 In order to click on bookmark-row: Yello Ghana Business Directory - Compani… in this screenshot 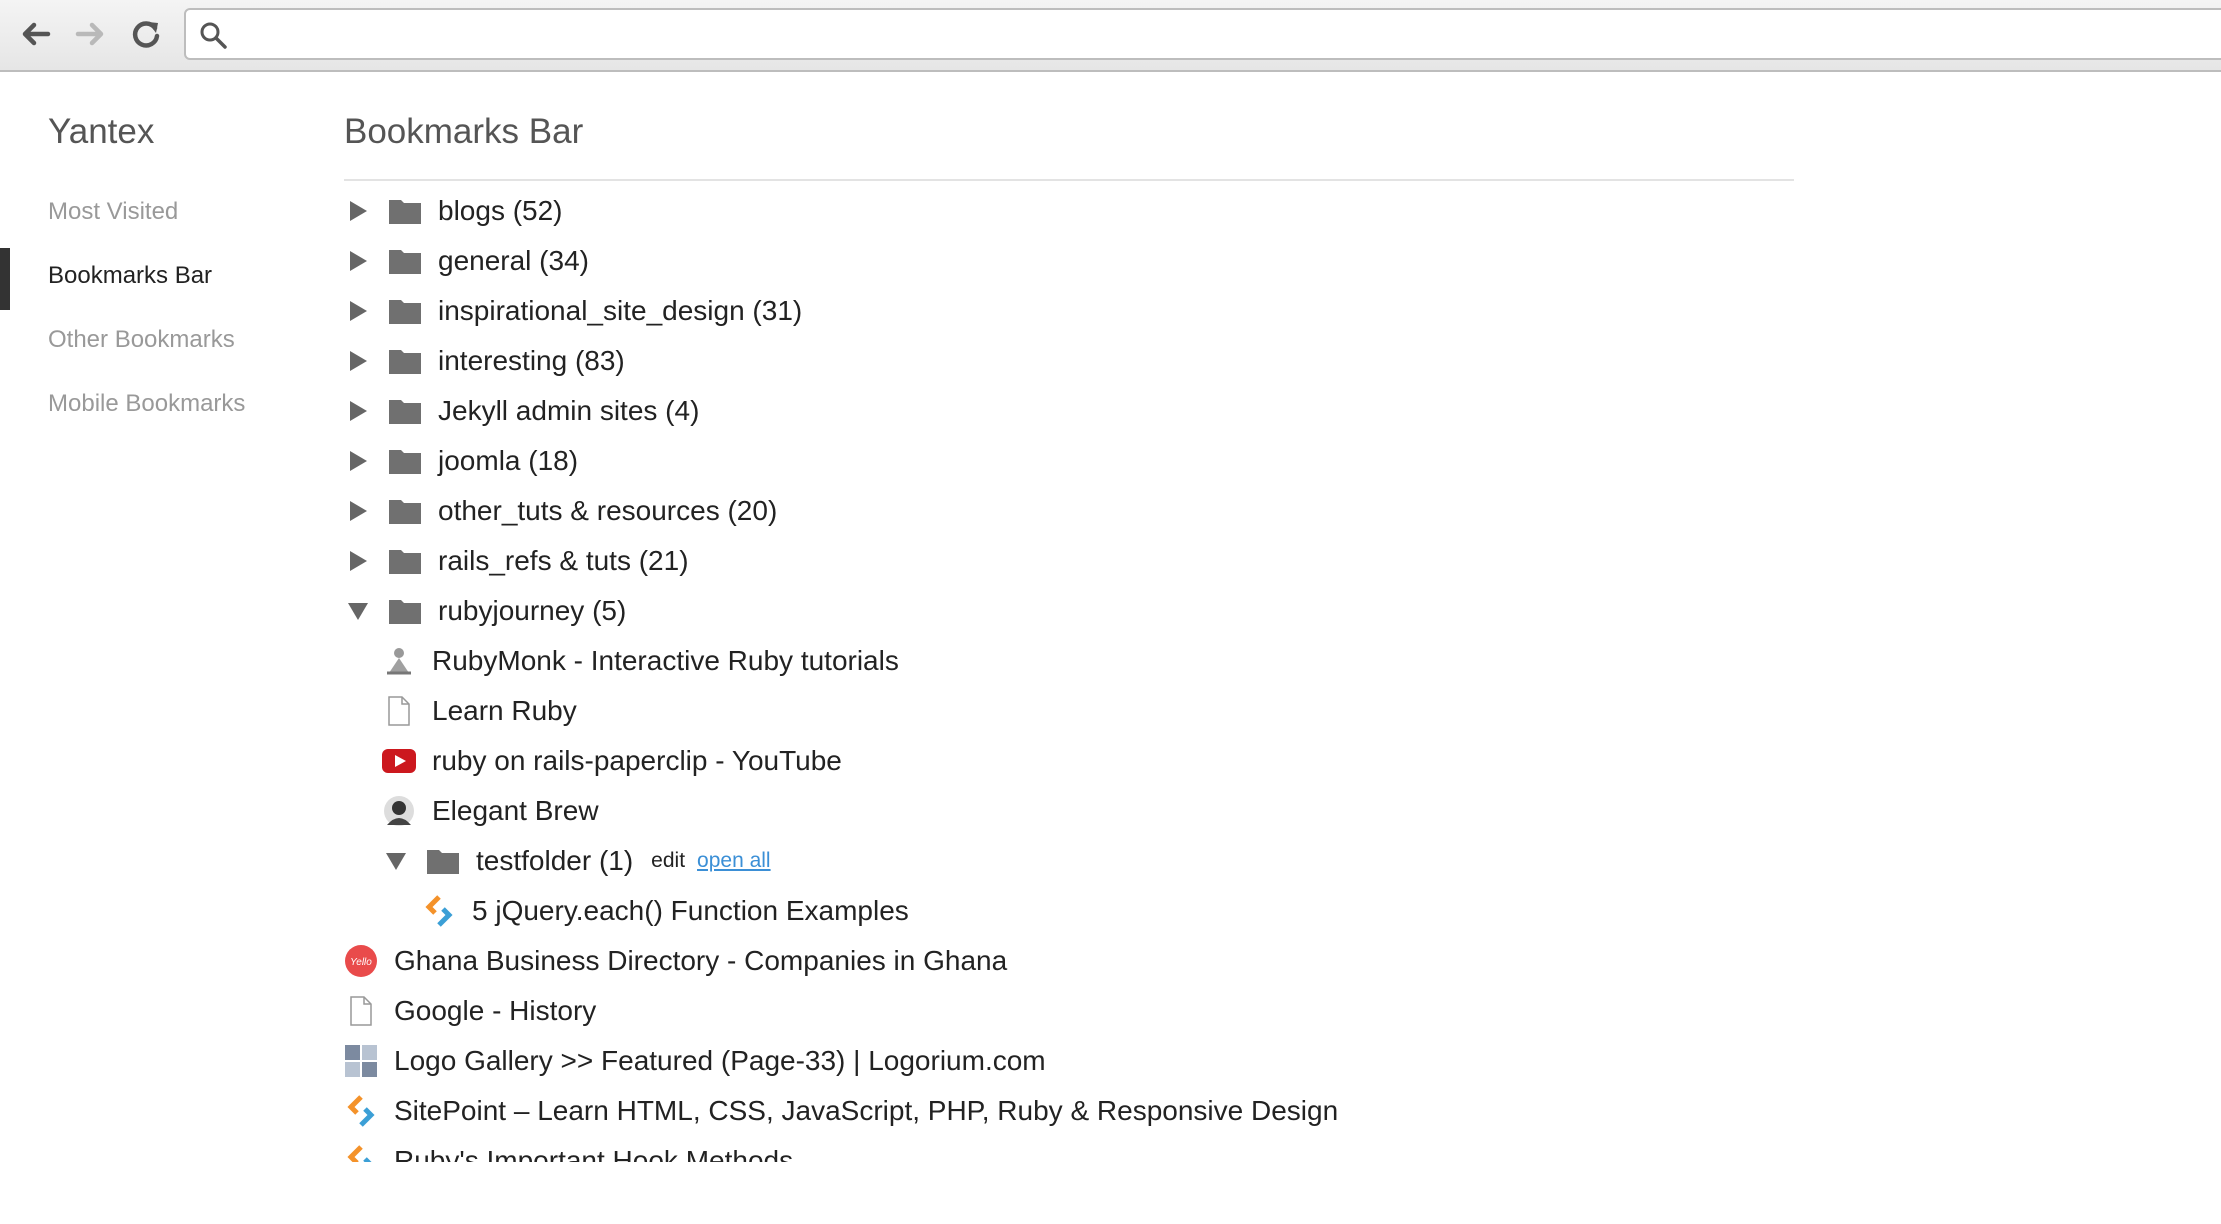, I will do `click(1069, 961)`.